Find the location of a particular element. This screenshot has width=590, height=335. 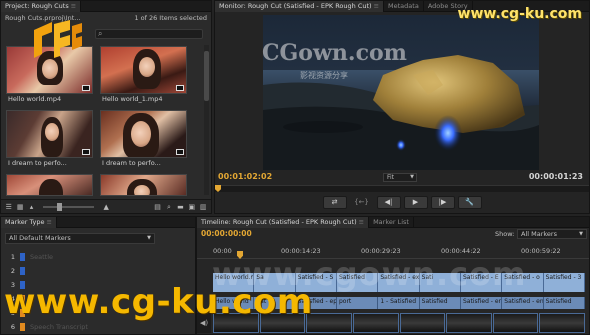

project-scrollbar is located at coordinates (206, 120).